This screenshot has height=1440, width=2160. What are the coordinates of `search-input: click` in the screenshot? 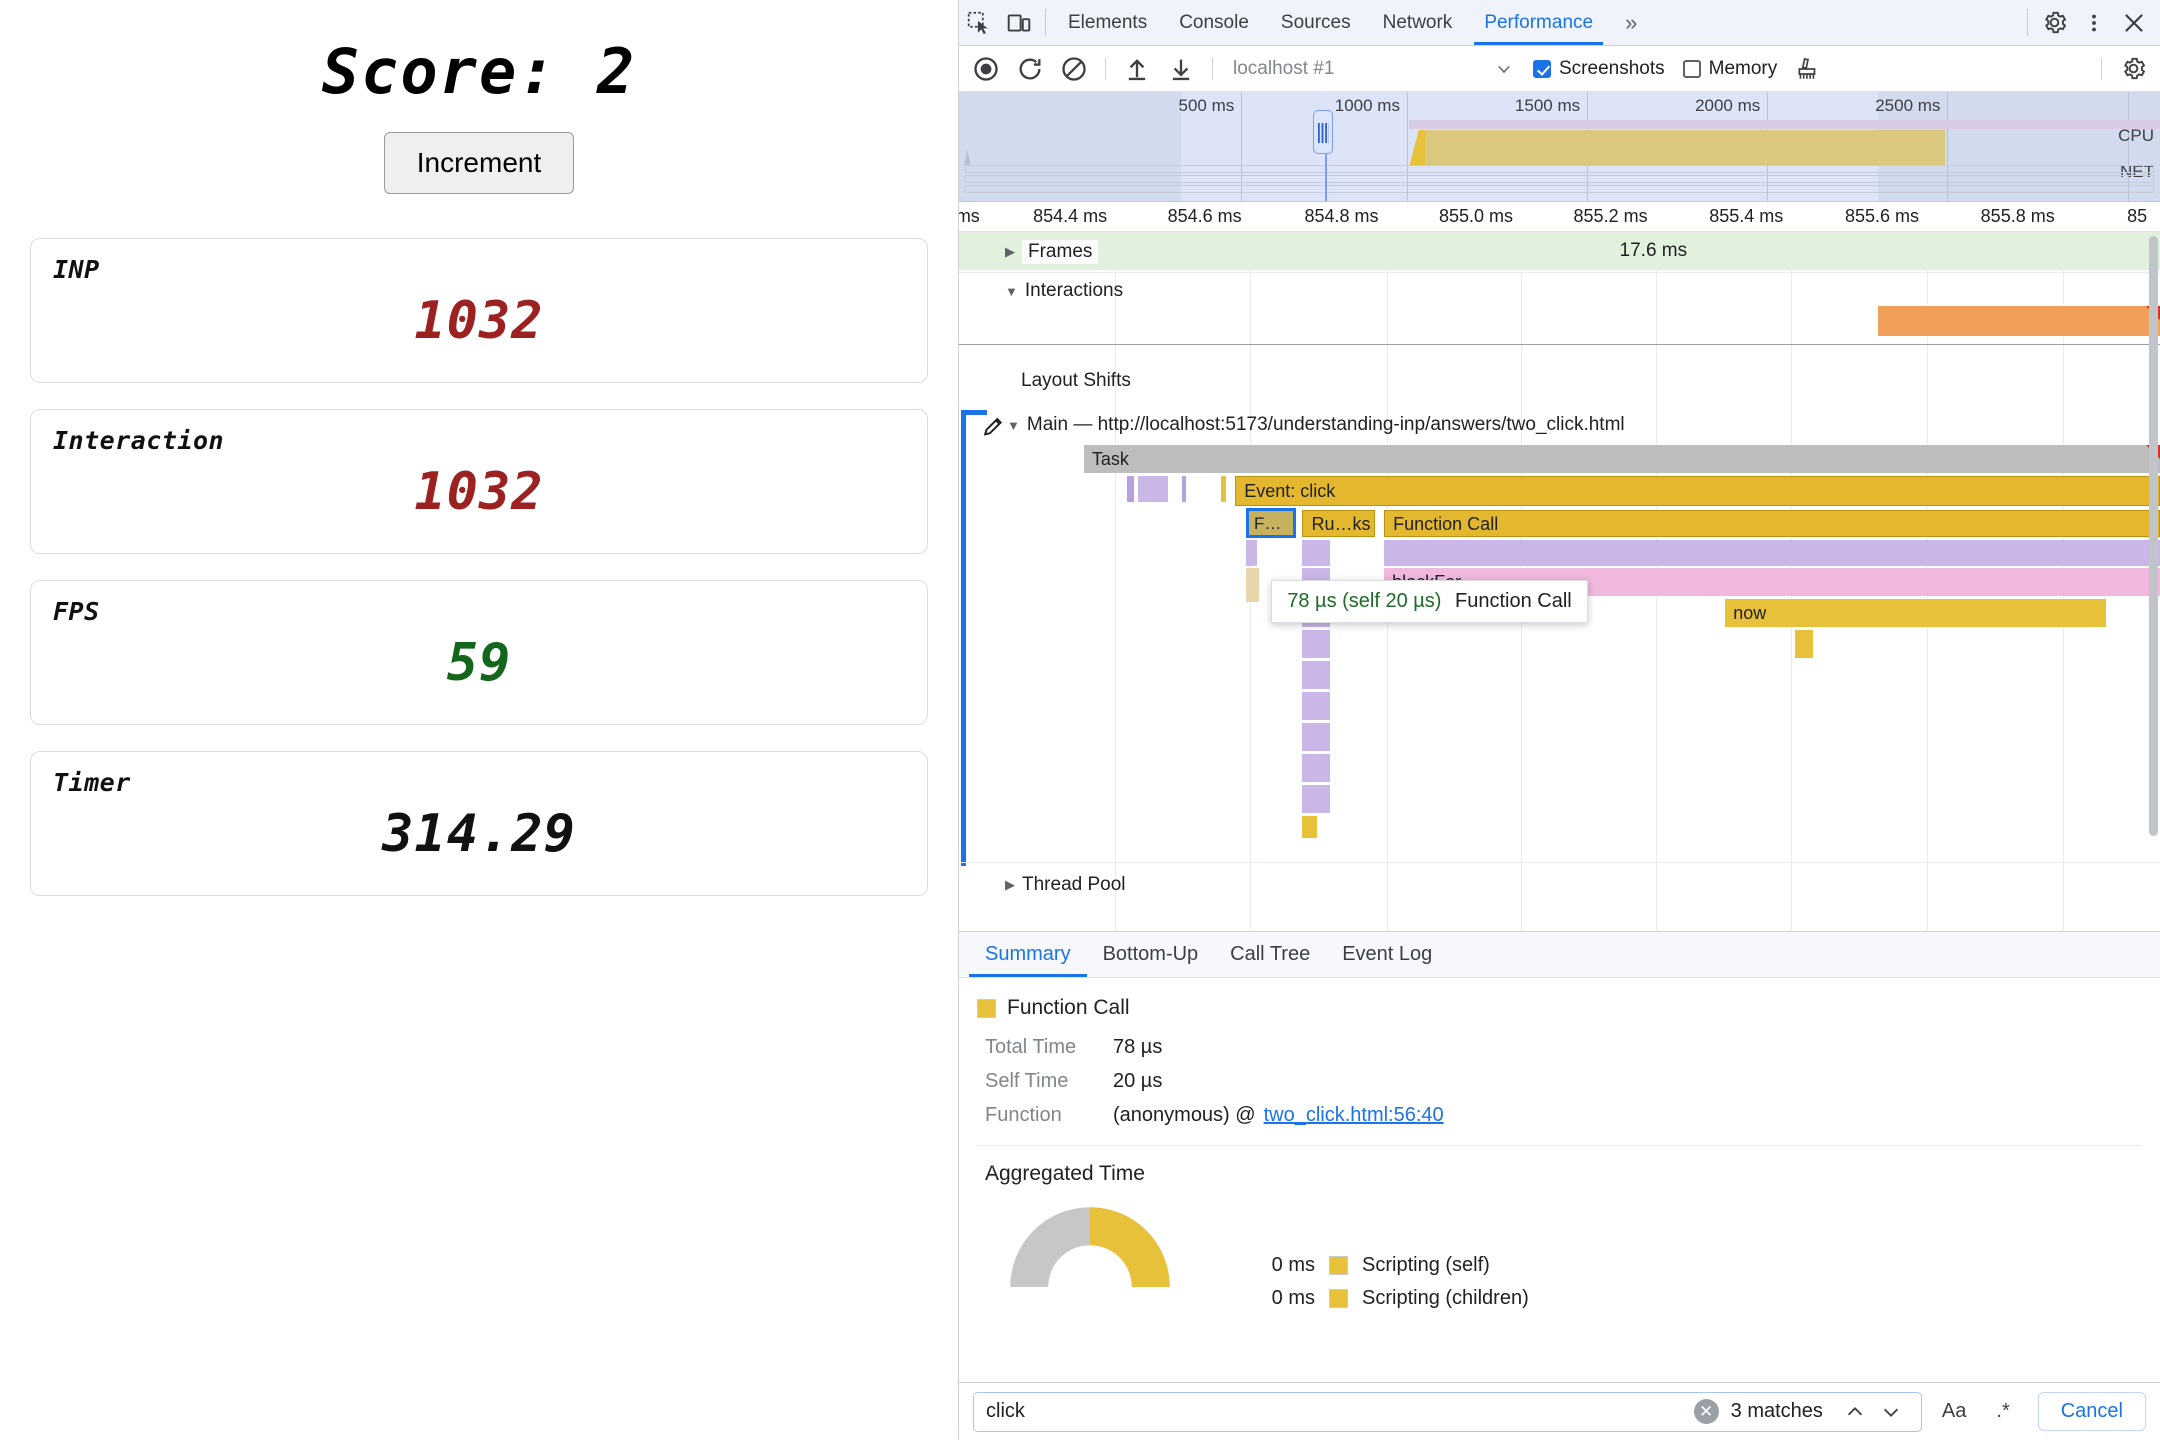 It's located at (1340, 1411).